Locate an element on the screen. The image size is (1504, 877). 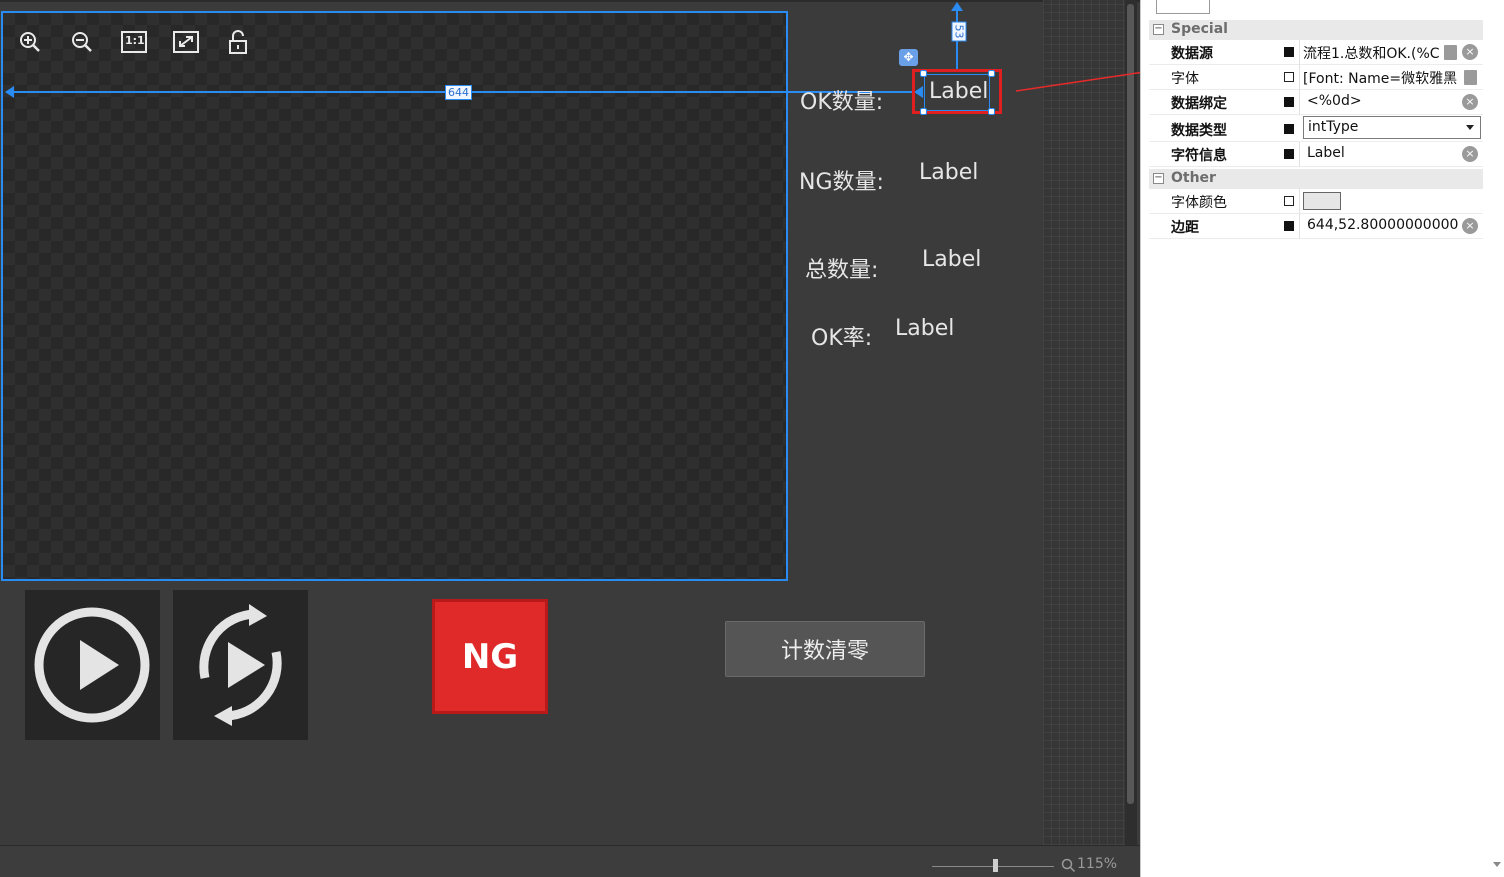
status-bar is located at coordinates (570, 861).